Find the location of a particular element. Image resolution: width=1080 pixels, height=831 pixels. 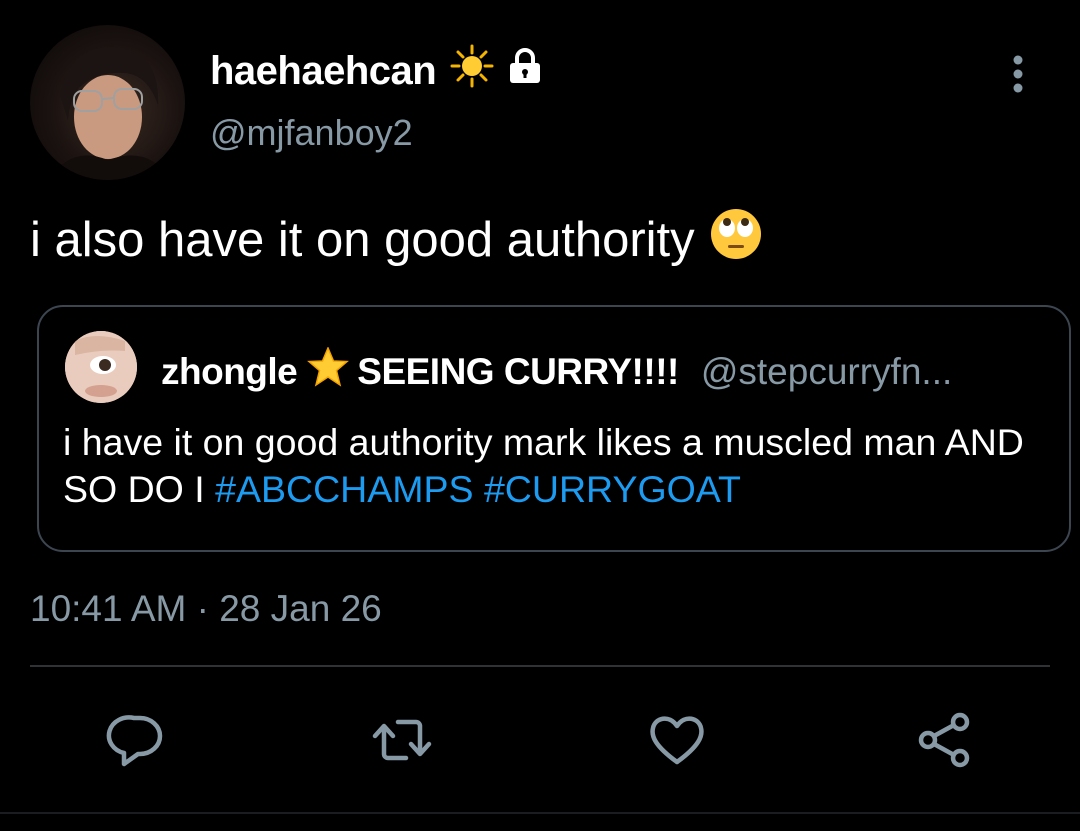

display-name: haehaehcan is located at coordinates (376, 71).